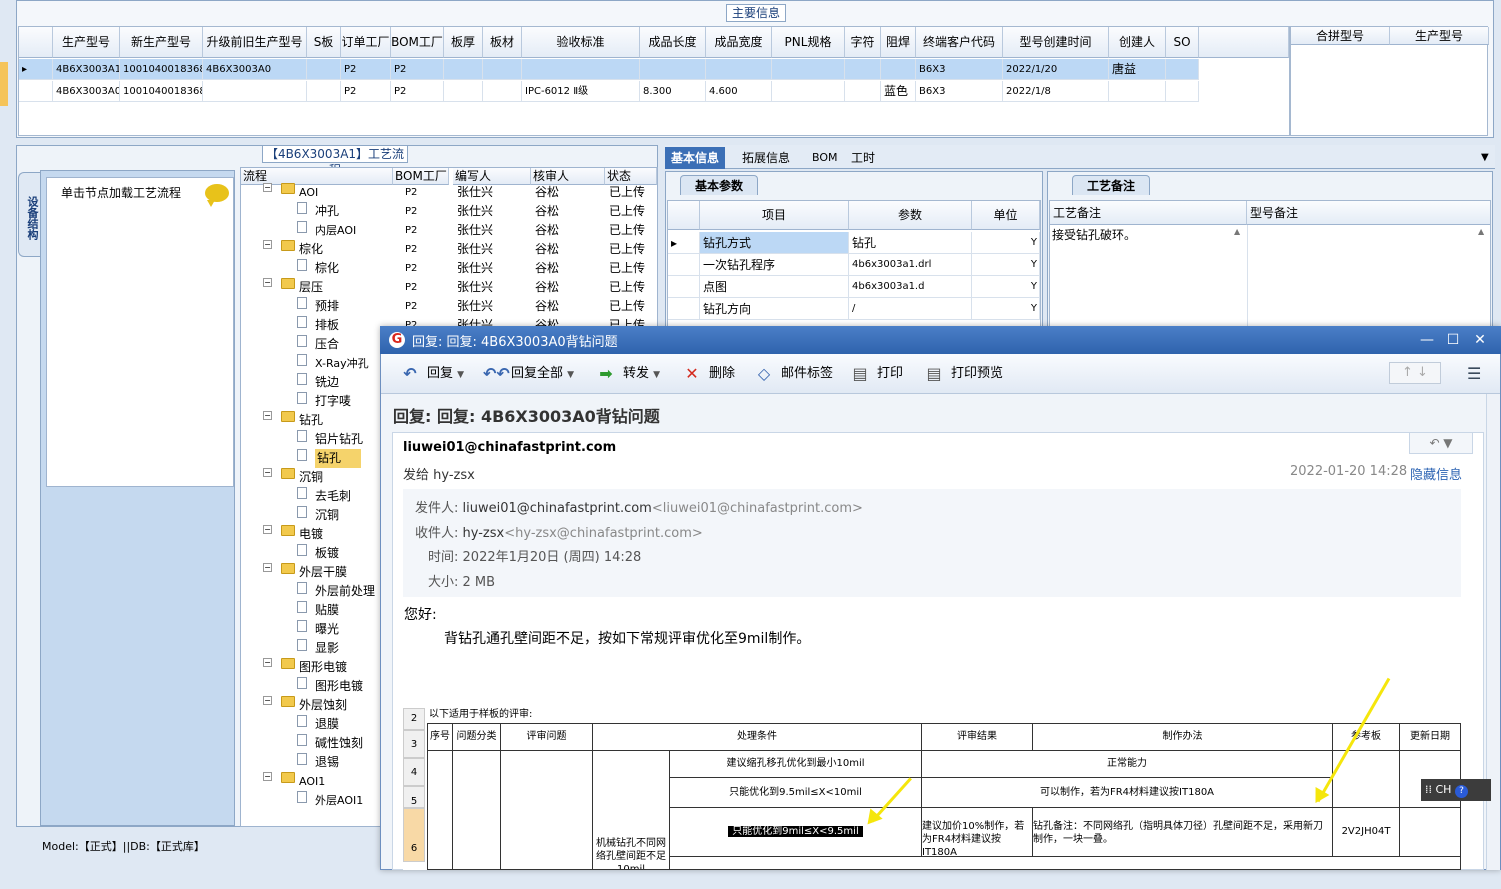  I want to click on flow-node-label: 钻孔, so click(338, 458).